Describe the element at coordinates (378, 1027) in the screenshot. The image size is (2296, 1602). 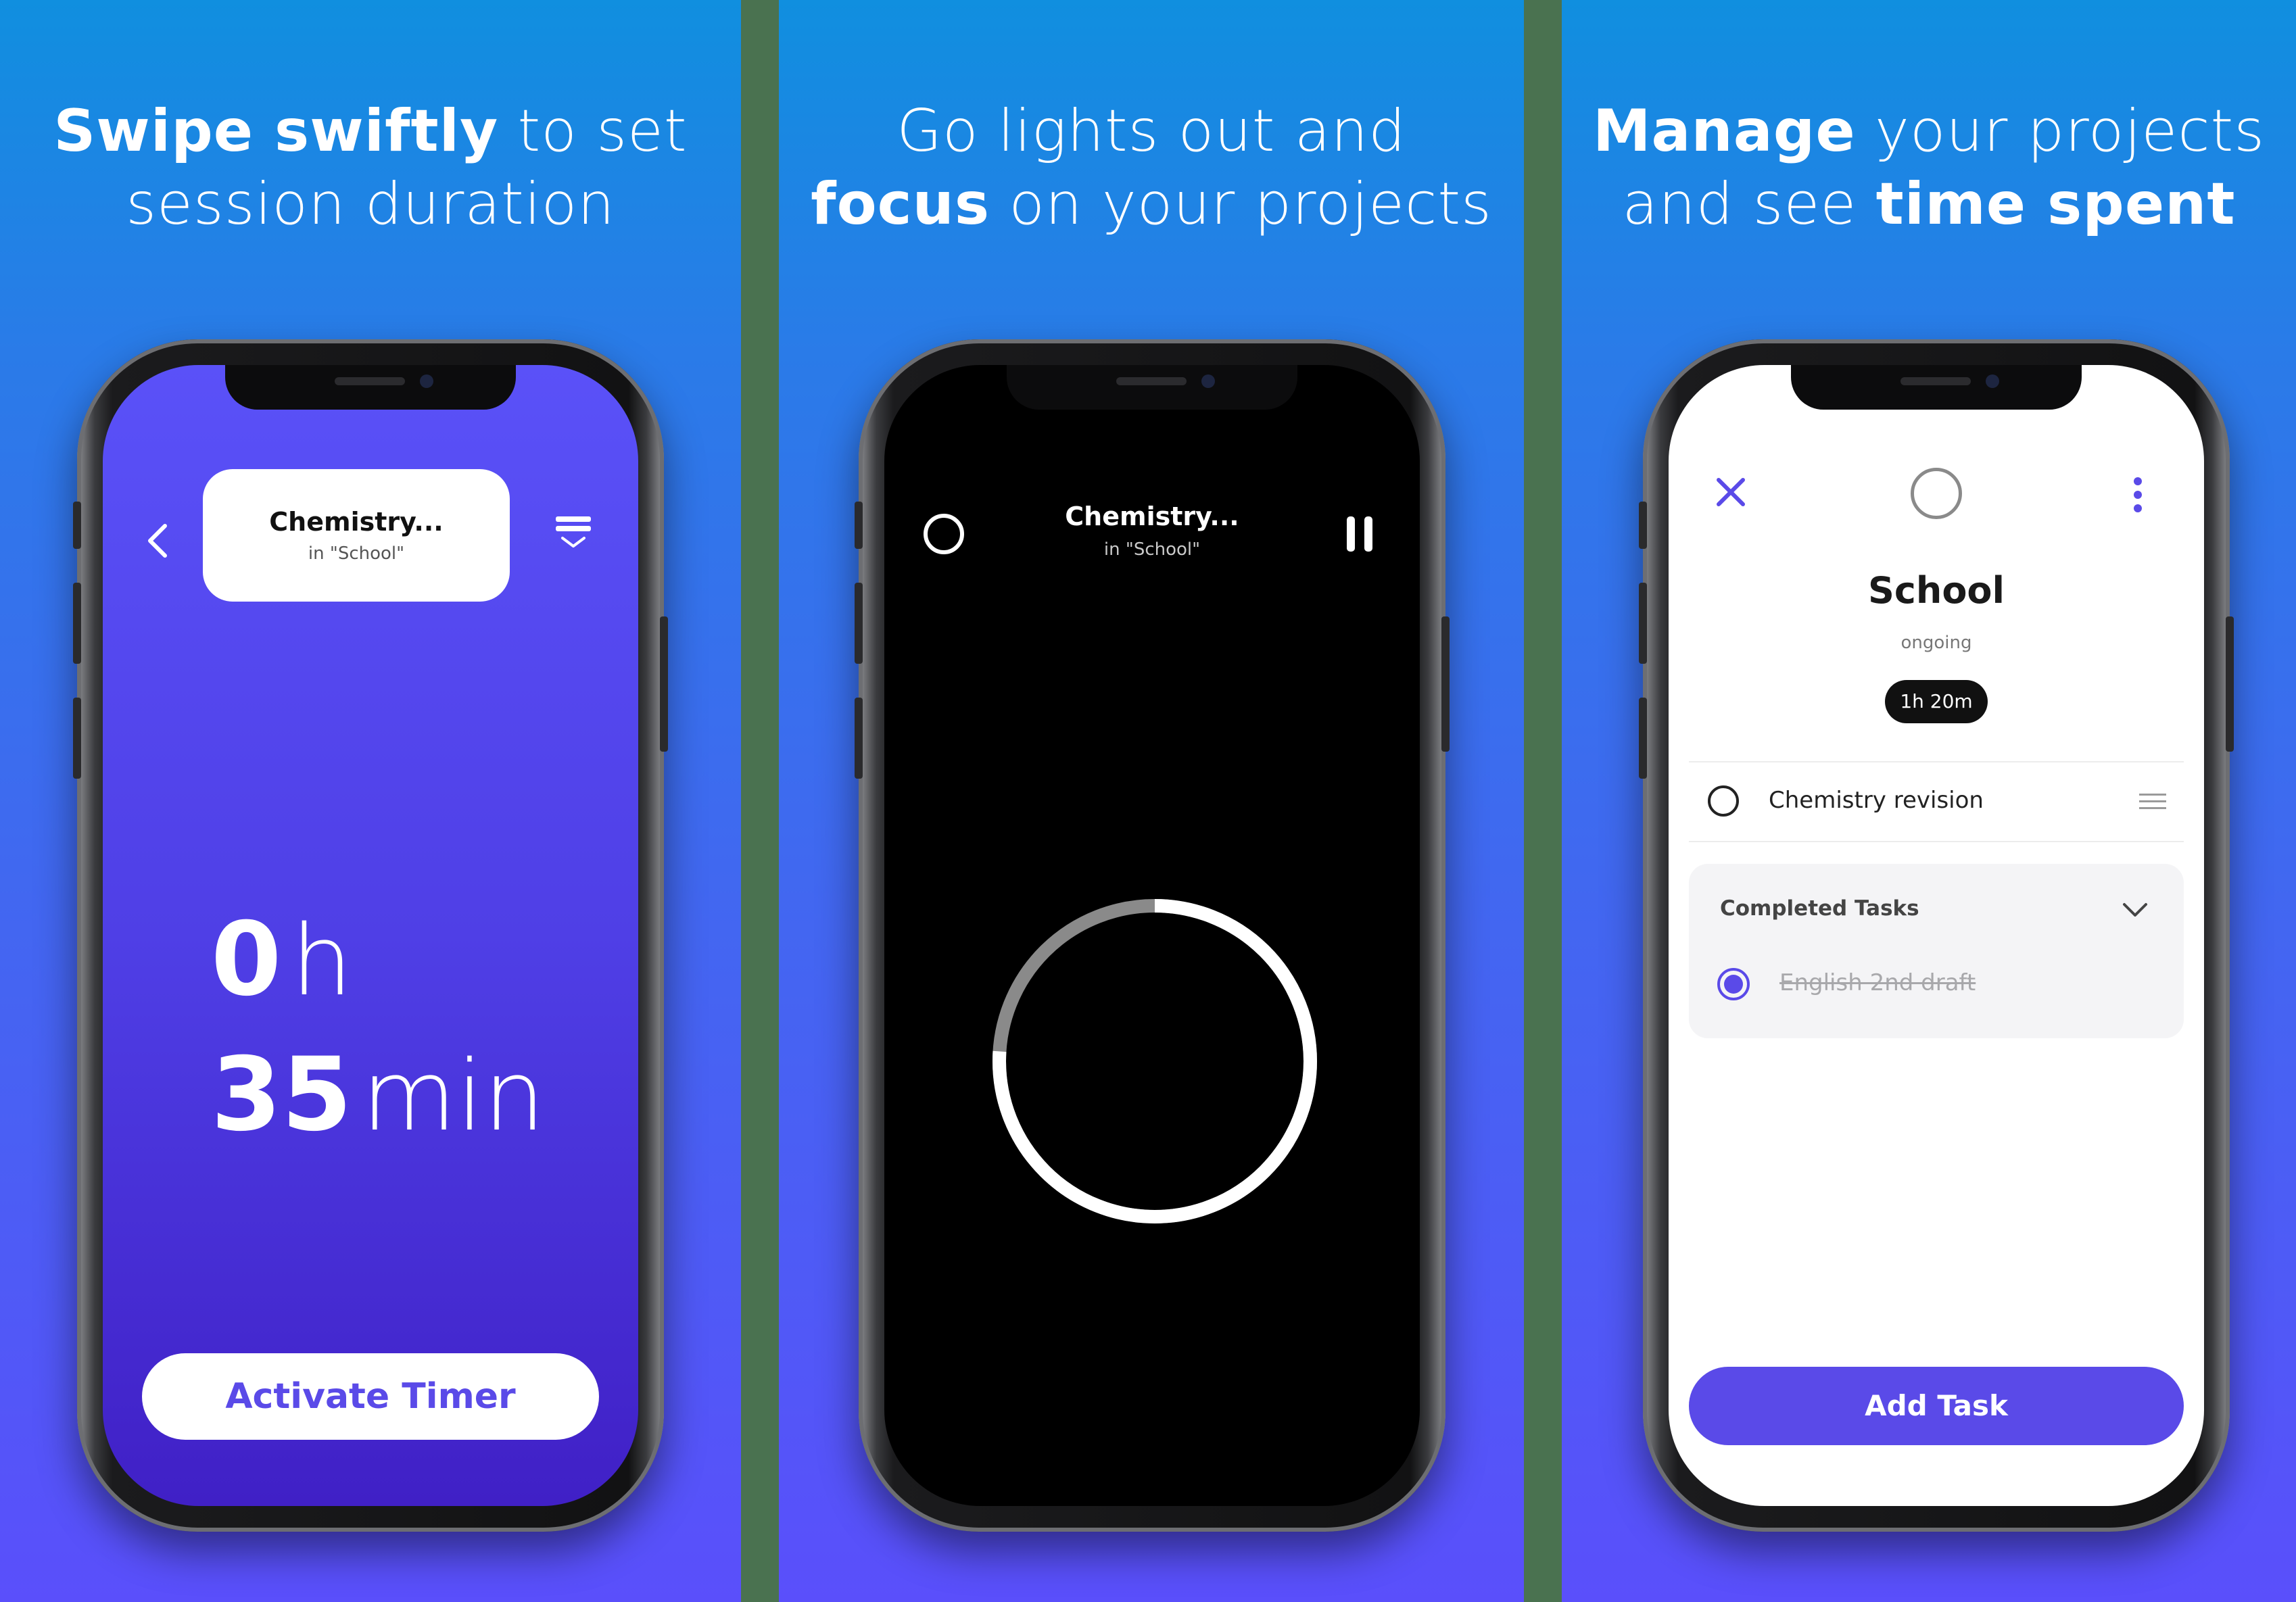
I see `duration-picker: 0h 35min` at that location.